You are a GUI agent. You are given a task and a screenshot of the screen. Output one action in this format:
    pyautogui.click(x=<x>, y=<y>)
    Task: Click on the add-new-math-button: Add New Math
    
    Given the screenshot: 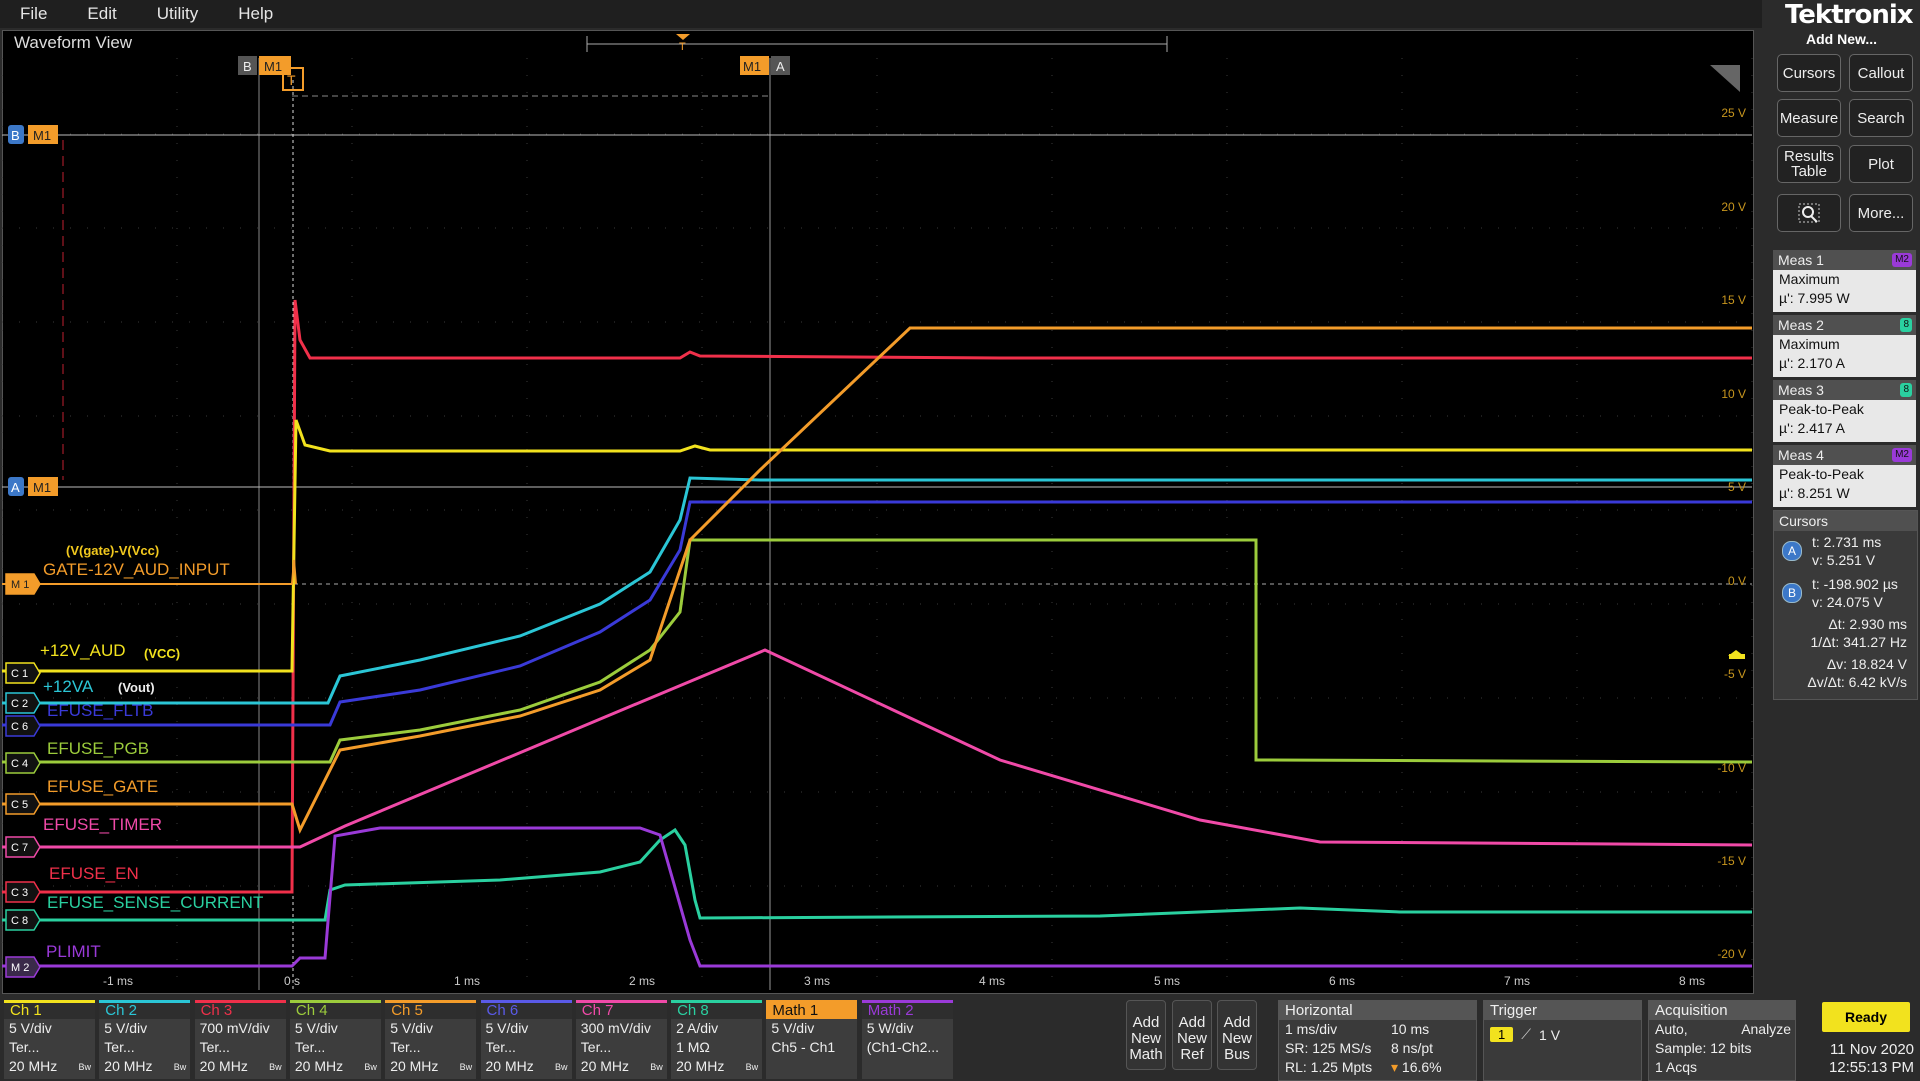 What is the action you would take?
    pyautogui.click(x=1146, y=1035)
    